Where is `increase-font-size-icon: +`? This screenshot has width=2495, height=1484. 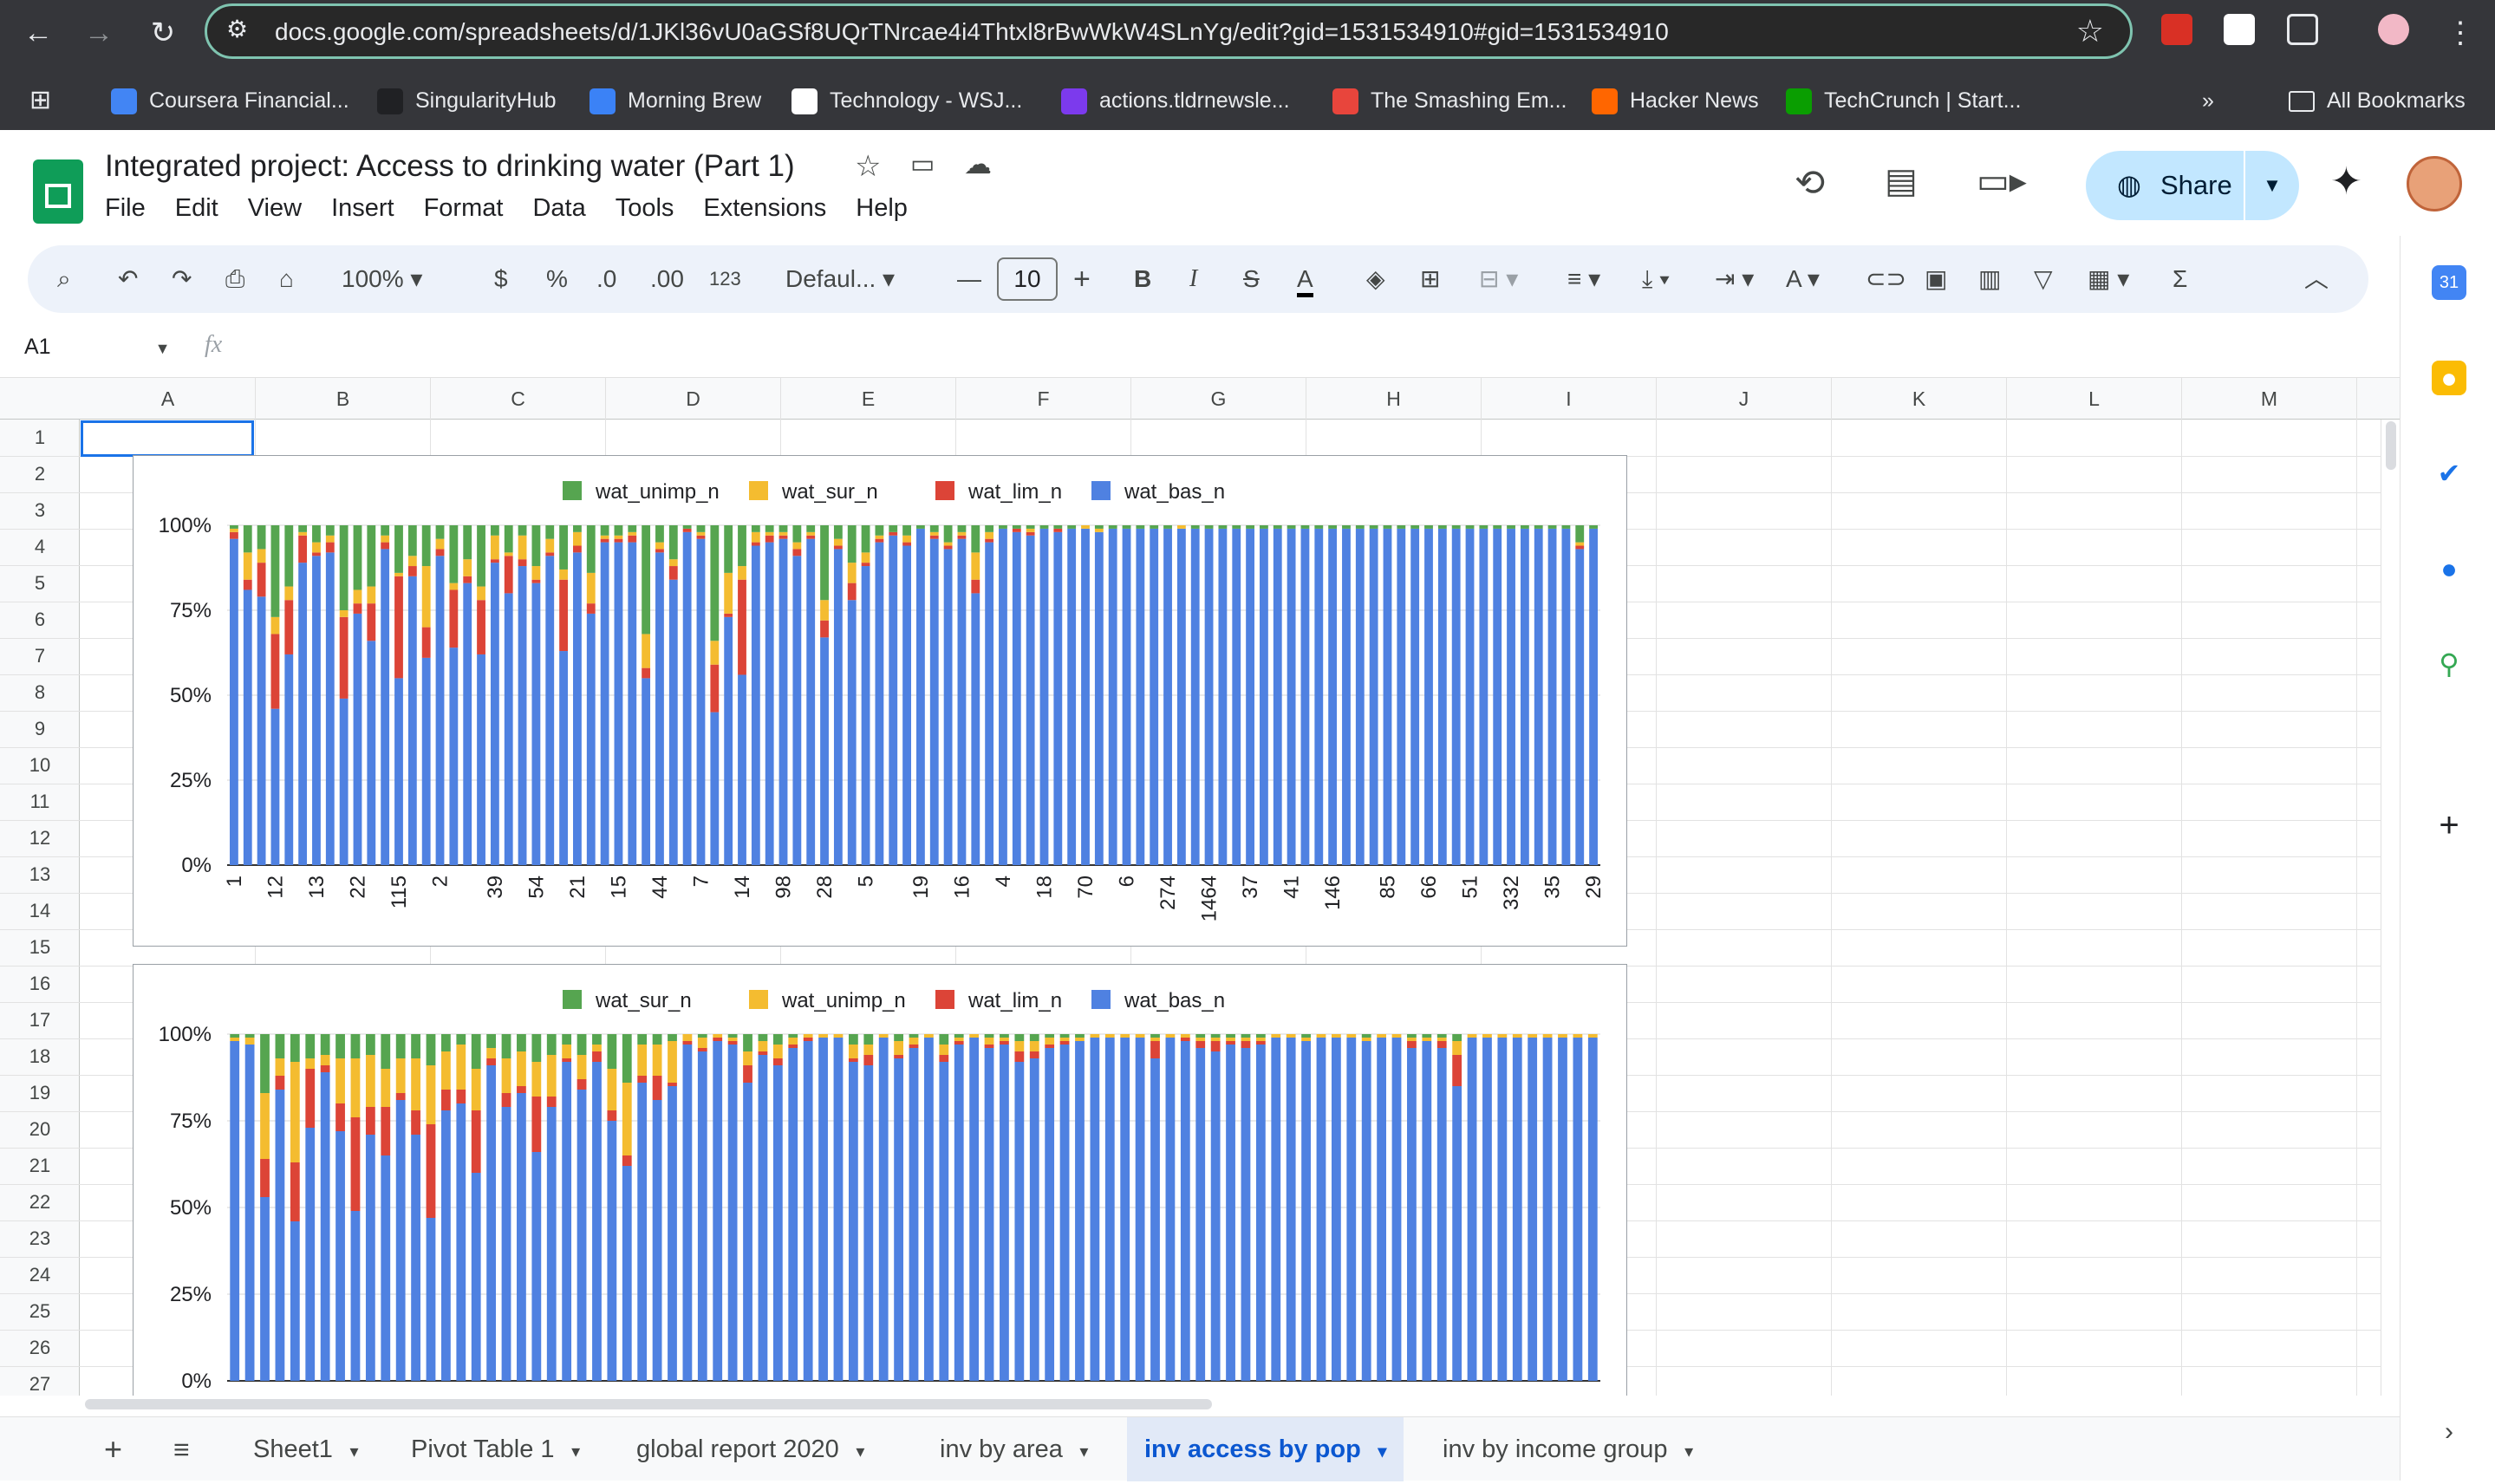 increase-font-size-icon: + is located at coordinates (1082, 279).